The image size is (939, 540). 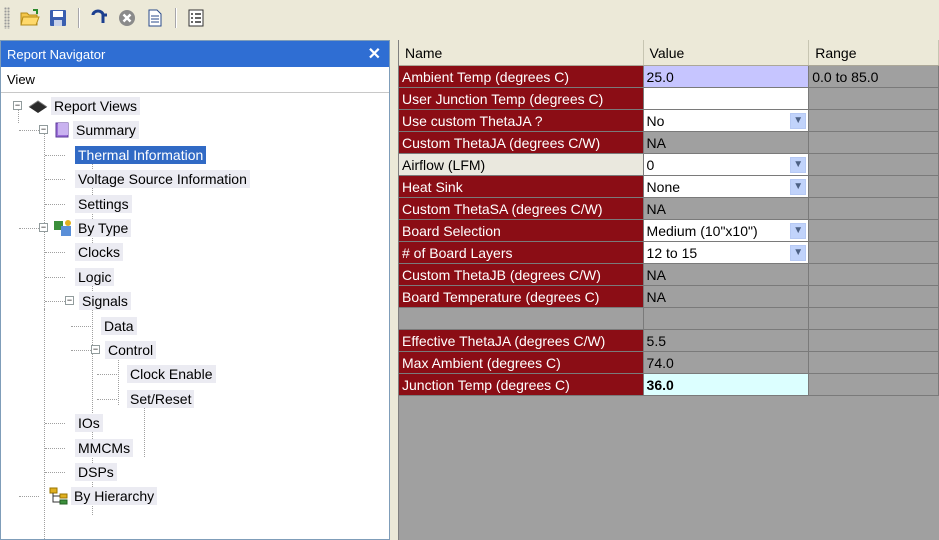 I want to click on column-header-name: Name, so click(x=521, y=52).